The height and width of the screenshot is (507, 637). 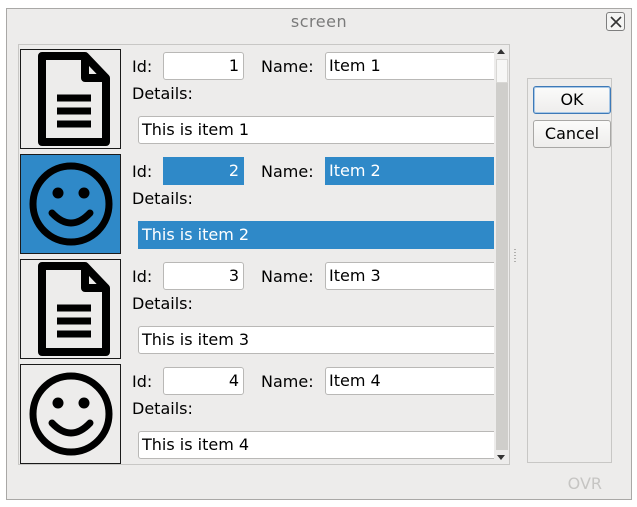 What do you see at coordinates (203, 171) in the screenshot?
I see `id-field: 2` at bounding box center [203, 171].